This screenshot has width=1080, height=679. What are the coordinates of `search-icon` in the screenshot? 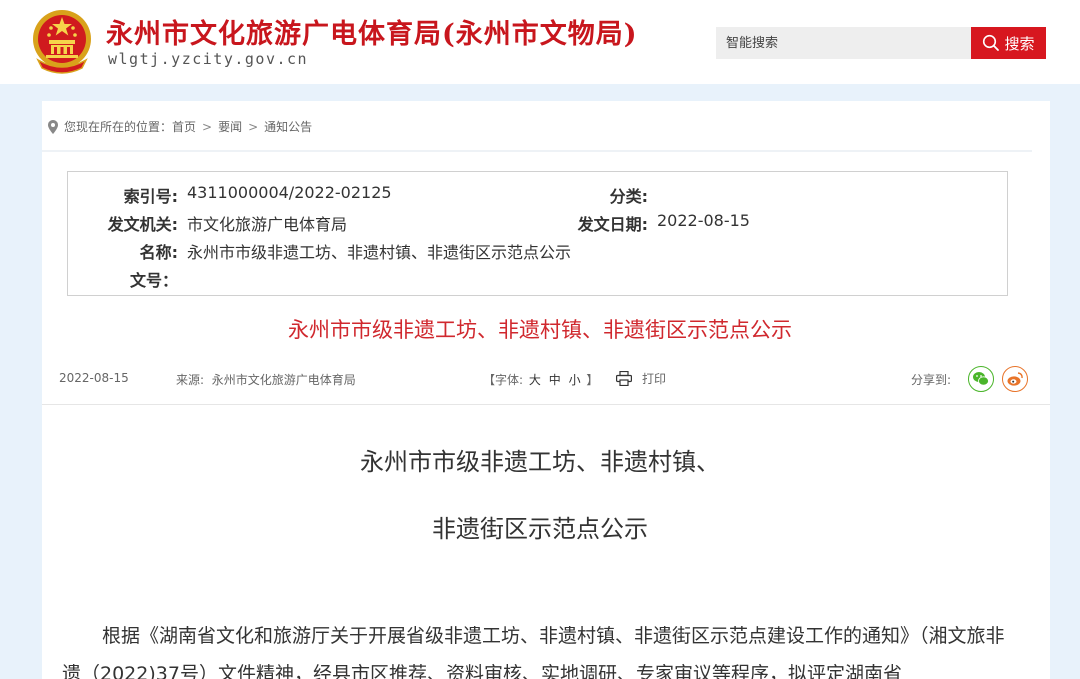 It's located at (991, 42).